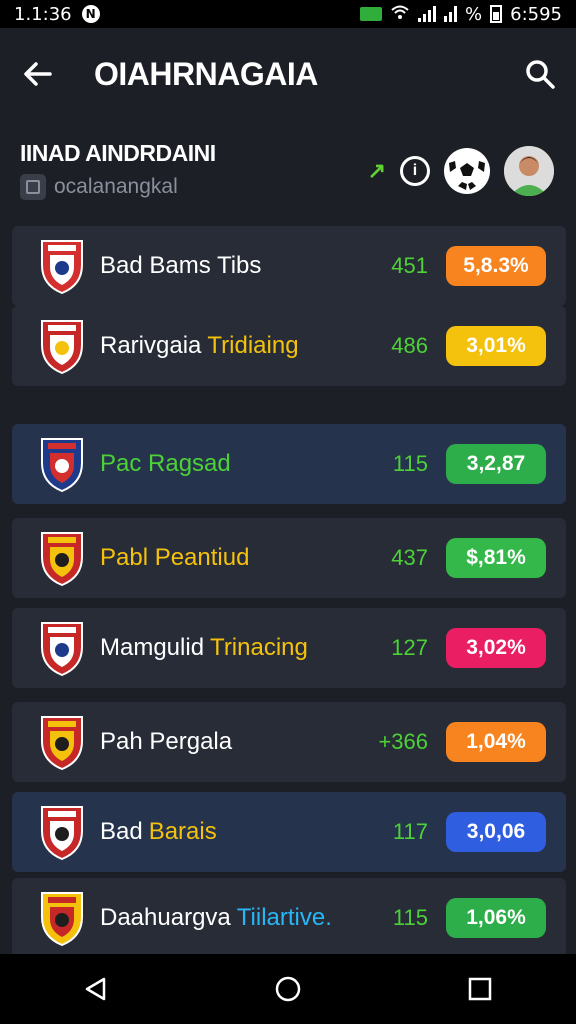  What do you see at coordinates (377, 171) in the screenshot?
I see `trend-icon: ↗` at bounding box center [377, 171].